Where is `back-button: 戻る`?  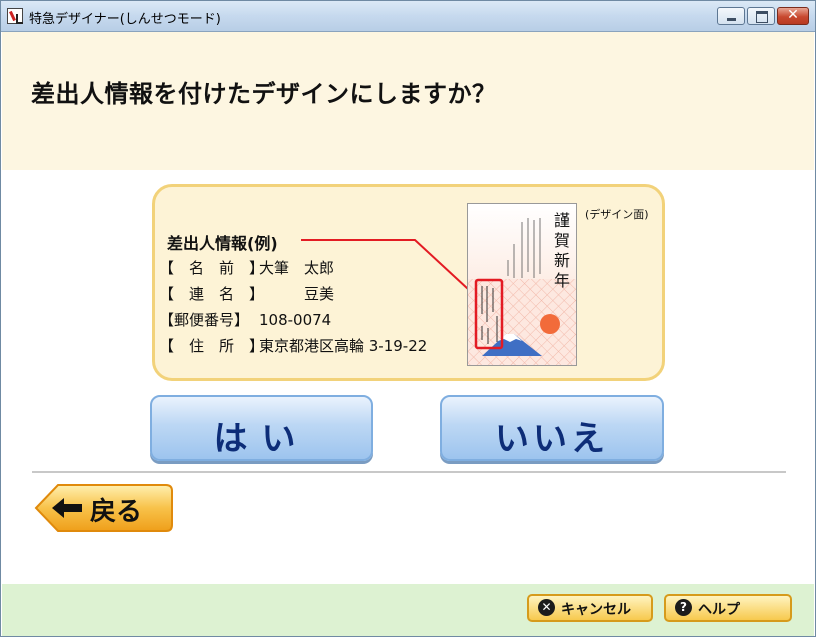
back-button: 戻る is located at coordinates (104, 508).